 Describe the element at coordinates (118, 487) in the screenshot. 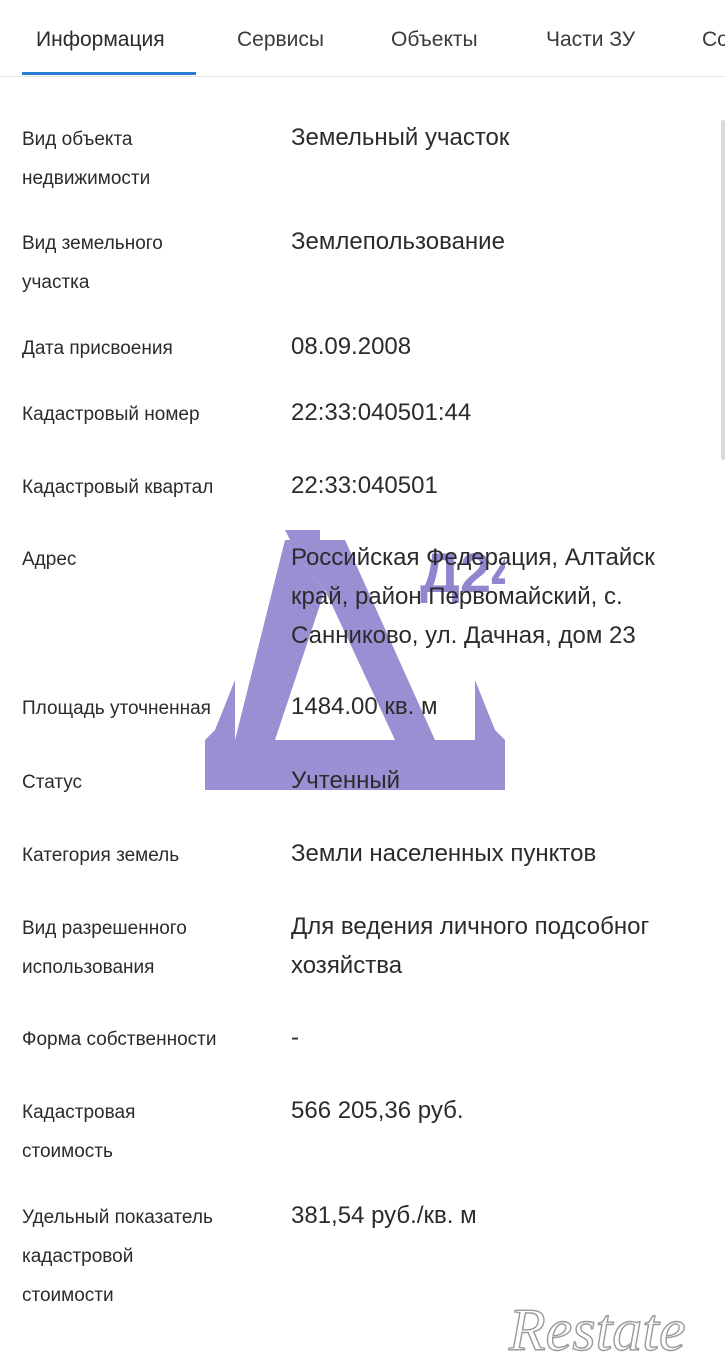

I see `row-label: Кадастровый квартал` at that location.